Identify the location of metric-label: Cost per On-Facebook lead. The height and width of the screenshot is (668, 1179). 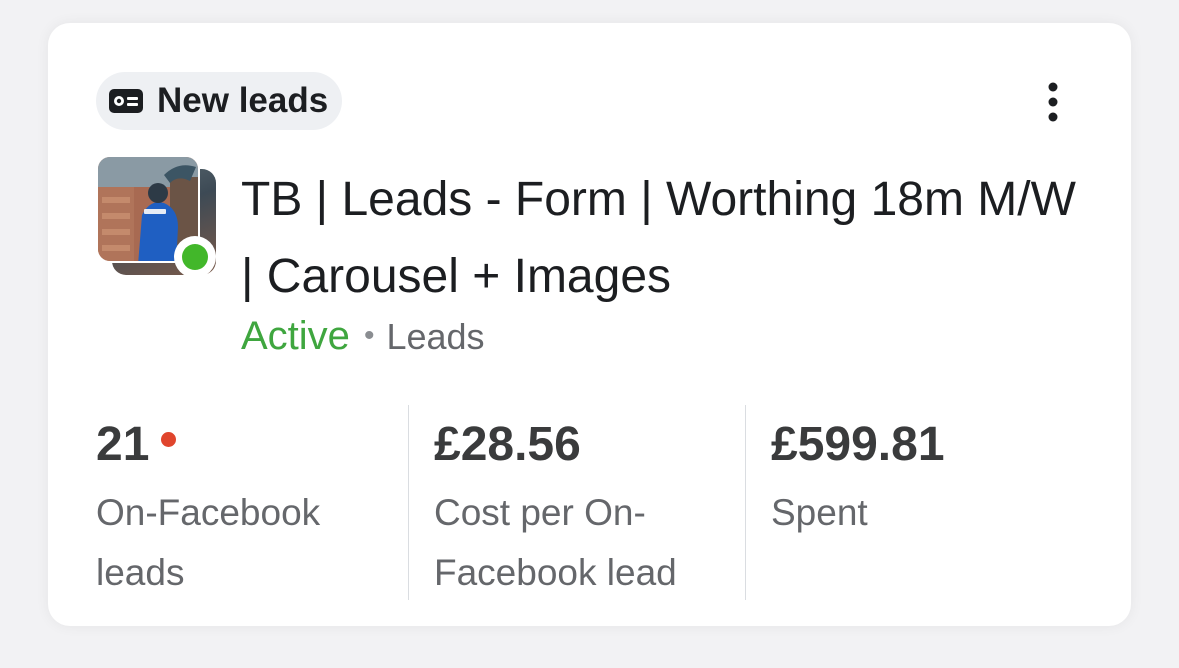
(555, 542).